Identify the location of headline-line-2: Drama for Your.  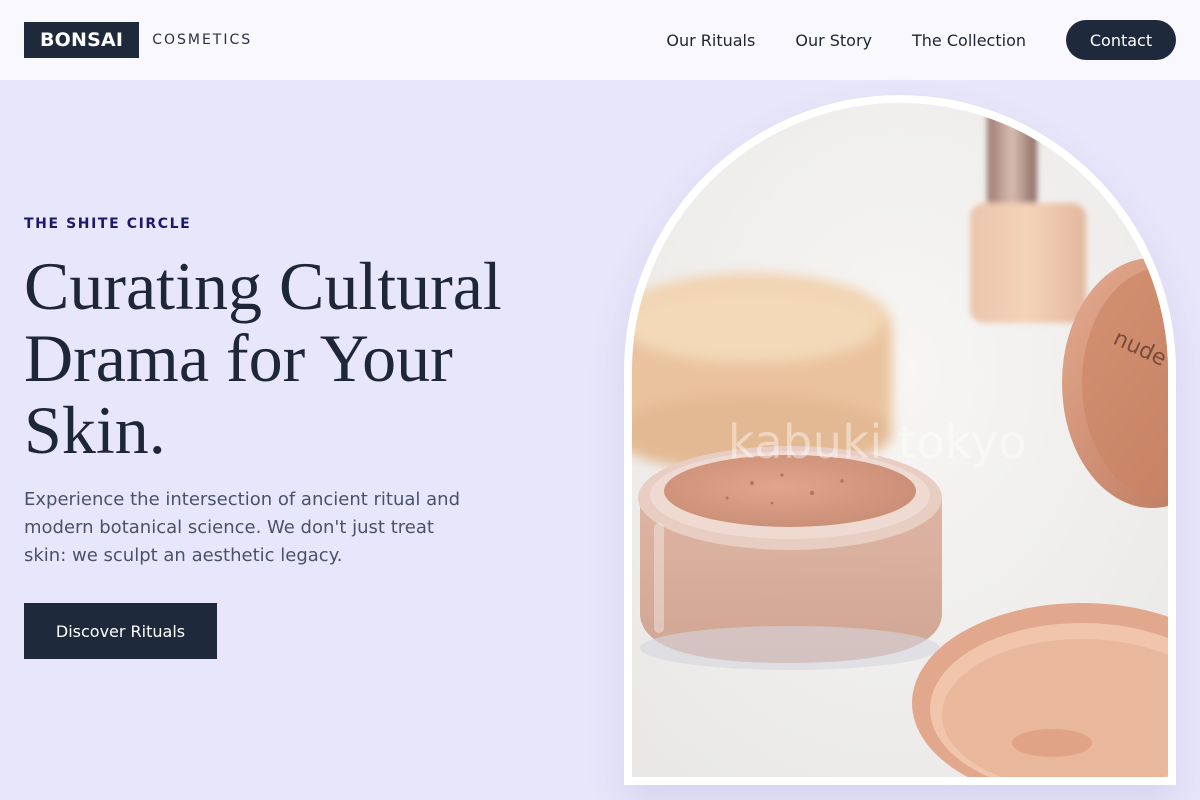
(238, 358).